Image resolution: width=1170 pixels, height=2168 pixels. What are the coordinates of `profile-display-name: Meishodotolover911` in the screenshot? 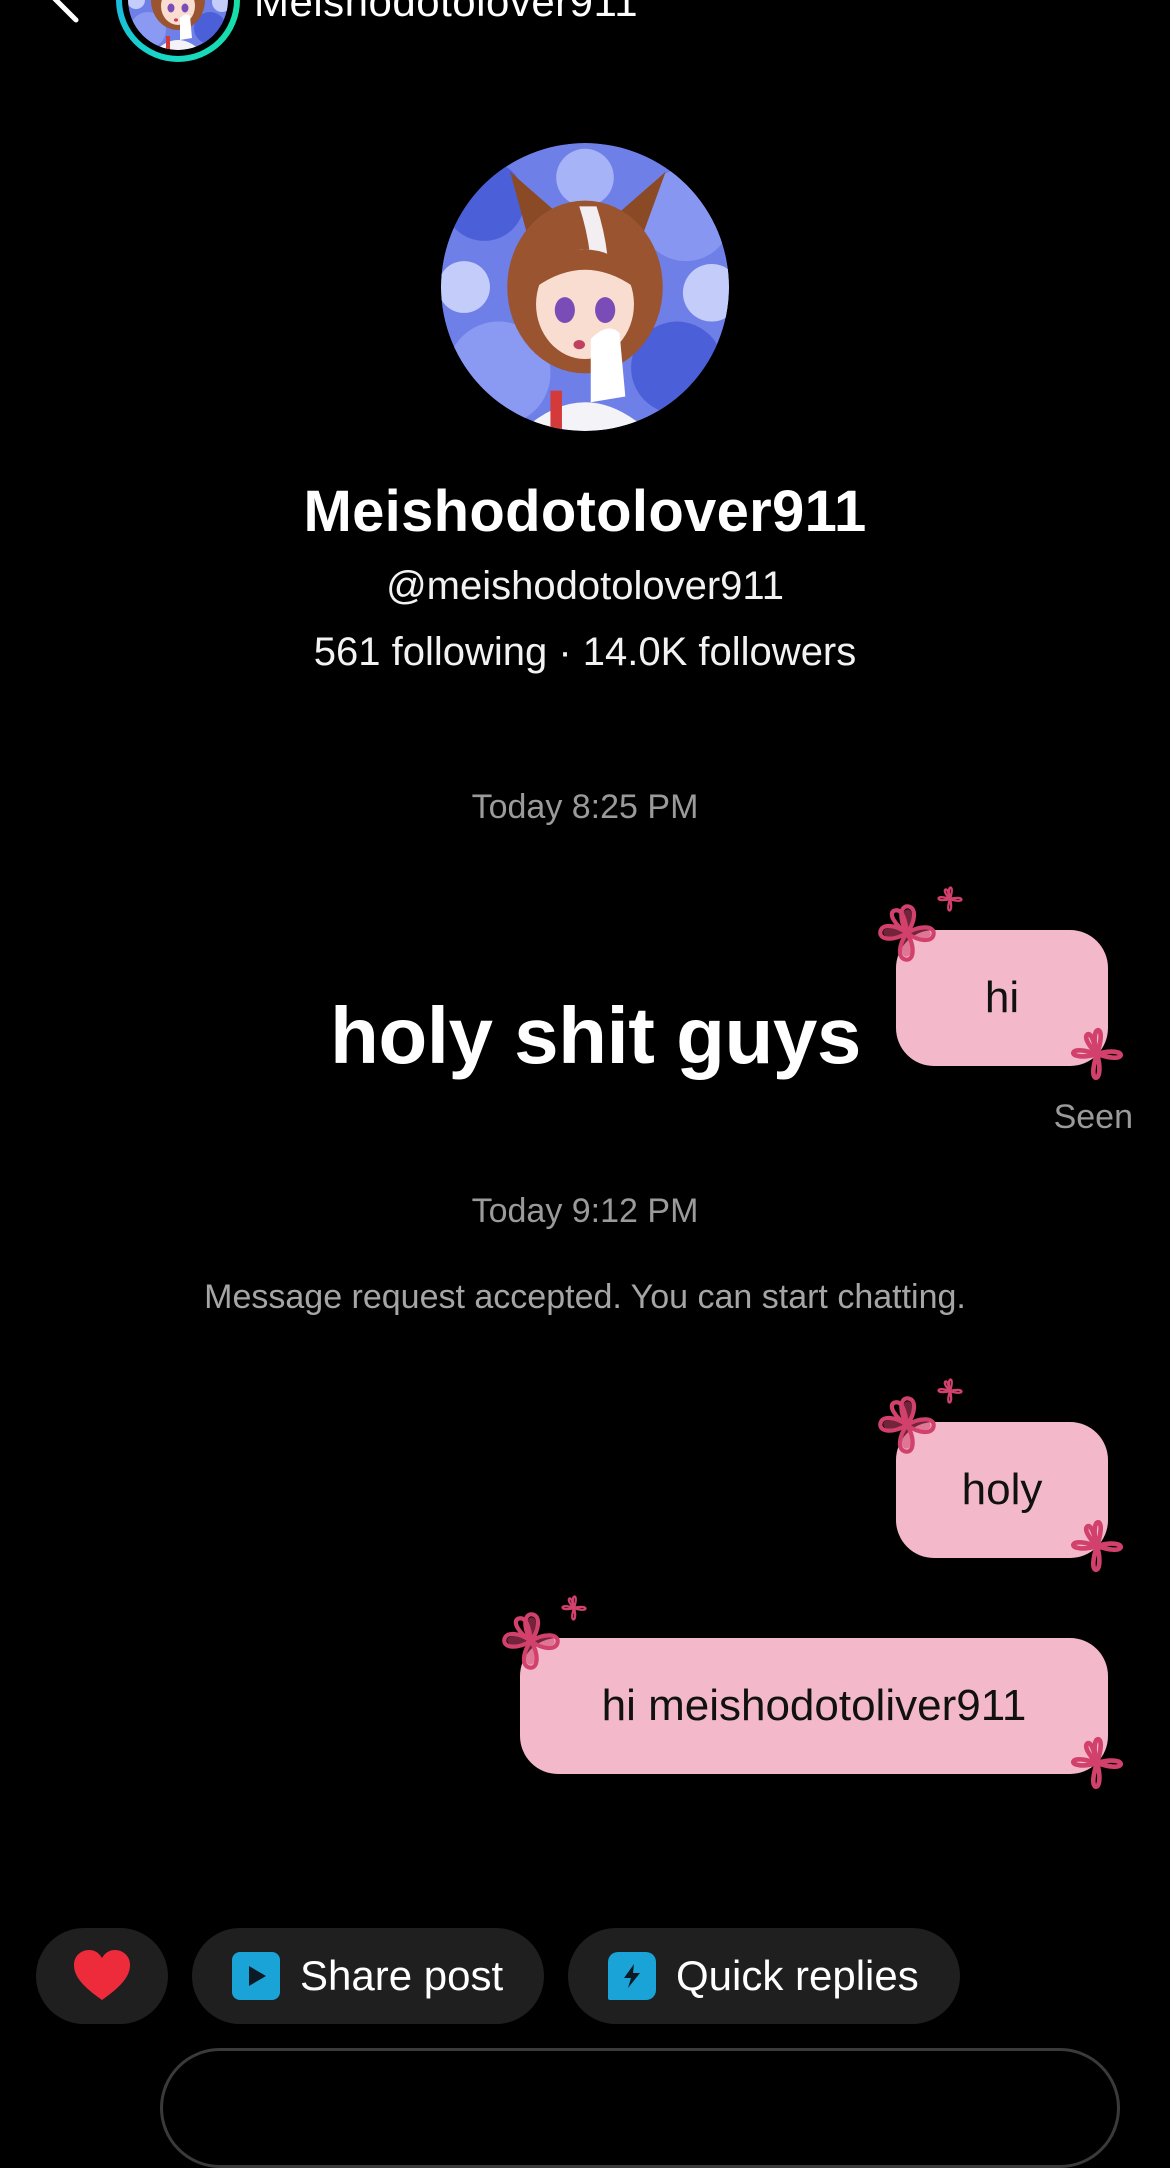 It's located at (585, 511).